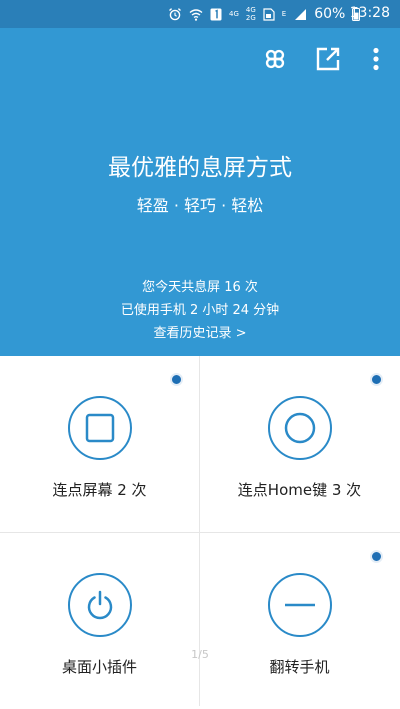 This screenshot has height=709, width=400. I want to click on hero-subtitle: 轻盈 · 轻巧 · 轻松, so click(200, 205).